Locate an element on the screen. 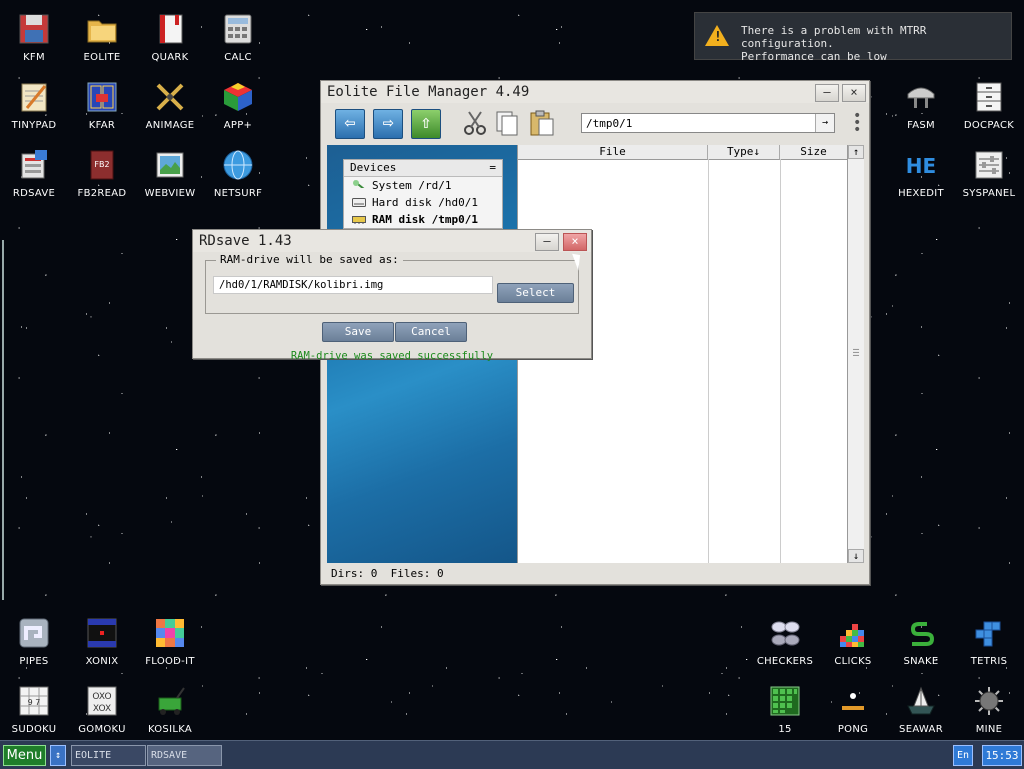 The width and height of the screenshot is (1024, 769). go-button: → is located at coordinates (824, 123).